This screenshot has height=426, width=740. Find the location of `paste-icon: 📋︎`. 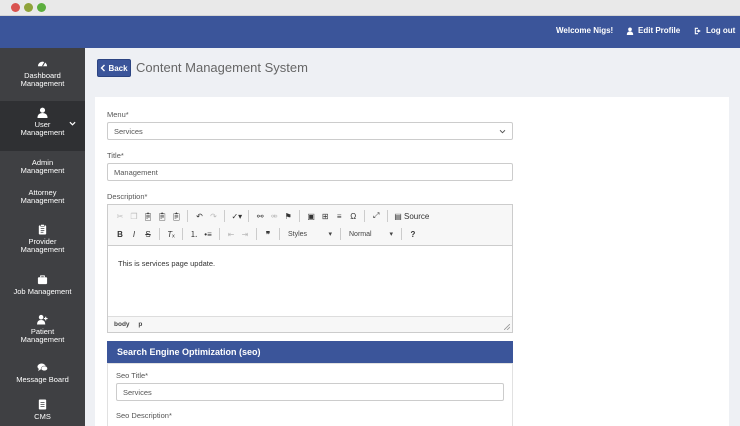

paste-icon: 📋︎ is located at coordinates (148, 216).